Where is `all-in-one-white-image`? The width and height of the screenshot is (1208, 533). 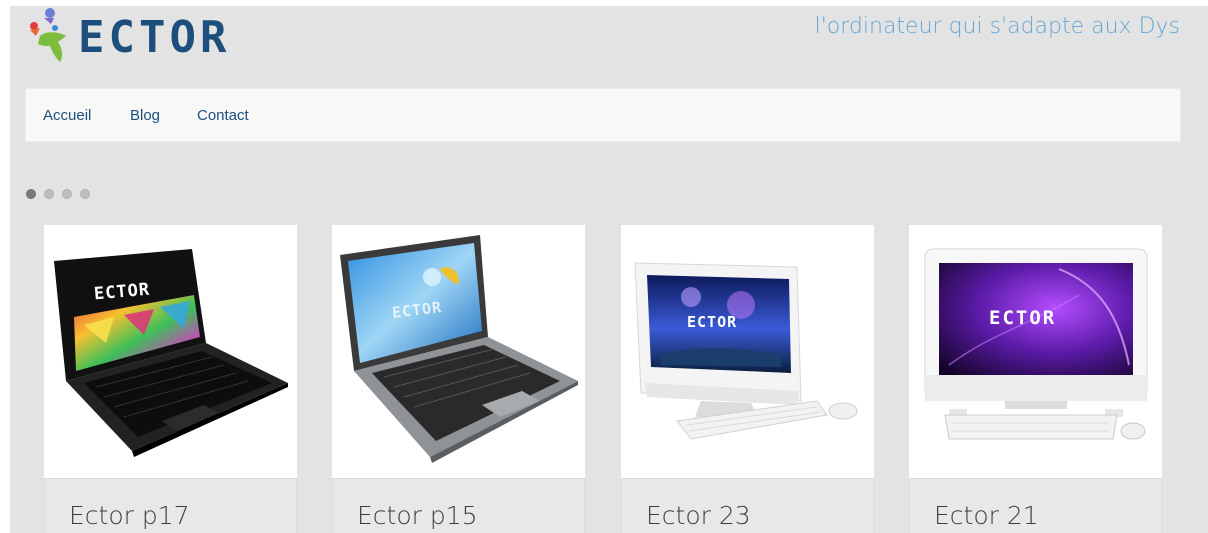 all-in-one-white-image is located at coordinates (746, 351).